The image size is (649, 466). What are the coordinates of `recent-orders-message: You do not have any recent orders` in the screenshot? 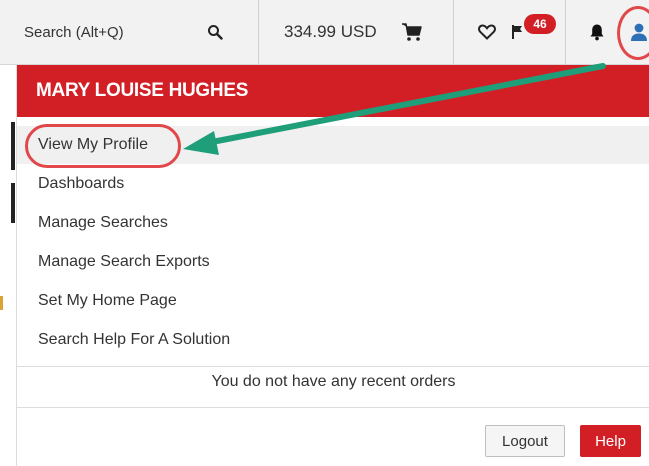 It's located at (333, 381).